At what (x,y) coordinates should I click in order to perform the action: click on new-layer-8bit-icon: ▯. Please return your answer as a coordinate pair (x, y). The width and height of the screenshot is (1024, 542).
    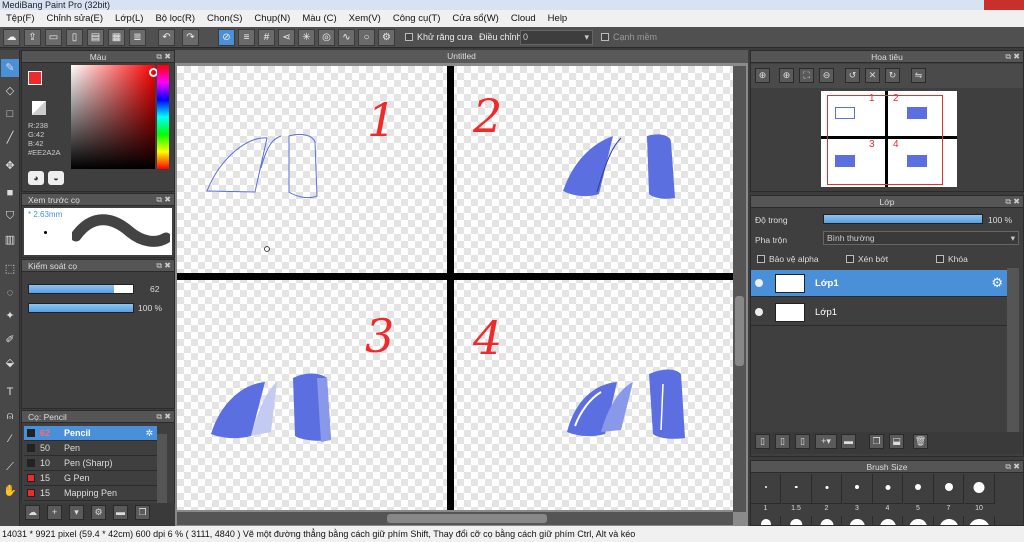
    Looking at the image, I should click on (802, 441).